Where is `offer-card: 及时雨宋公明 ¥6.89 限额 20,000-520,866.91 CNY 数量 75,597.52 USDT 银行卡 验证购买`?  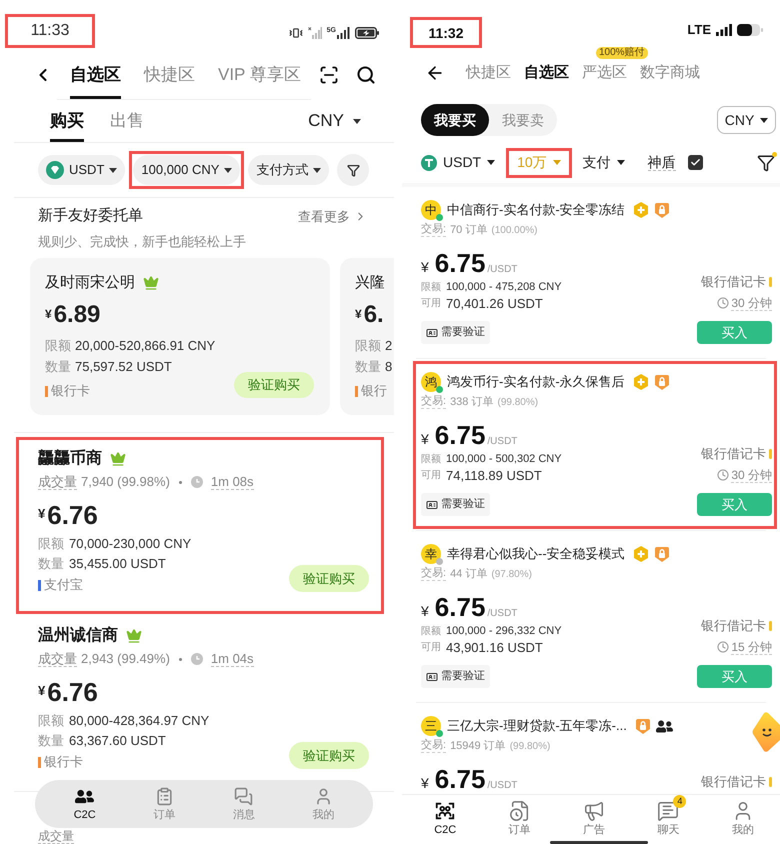
offer-card: 及时雨宋公明 ¥6.89 限额 20,000-520,866.91 CNY 数量 75,597.52 USDT 银行卡 验证购买 is located at coordinates (180, 336).